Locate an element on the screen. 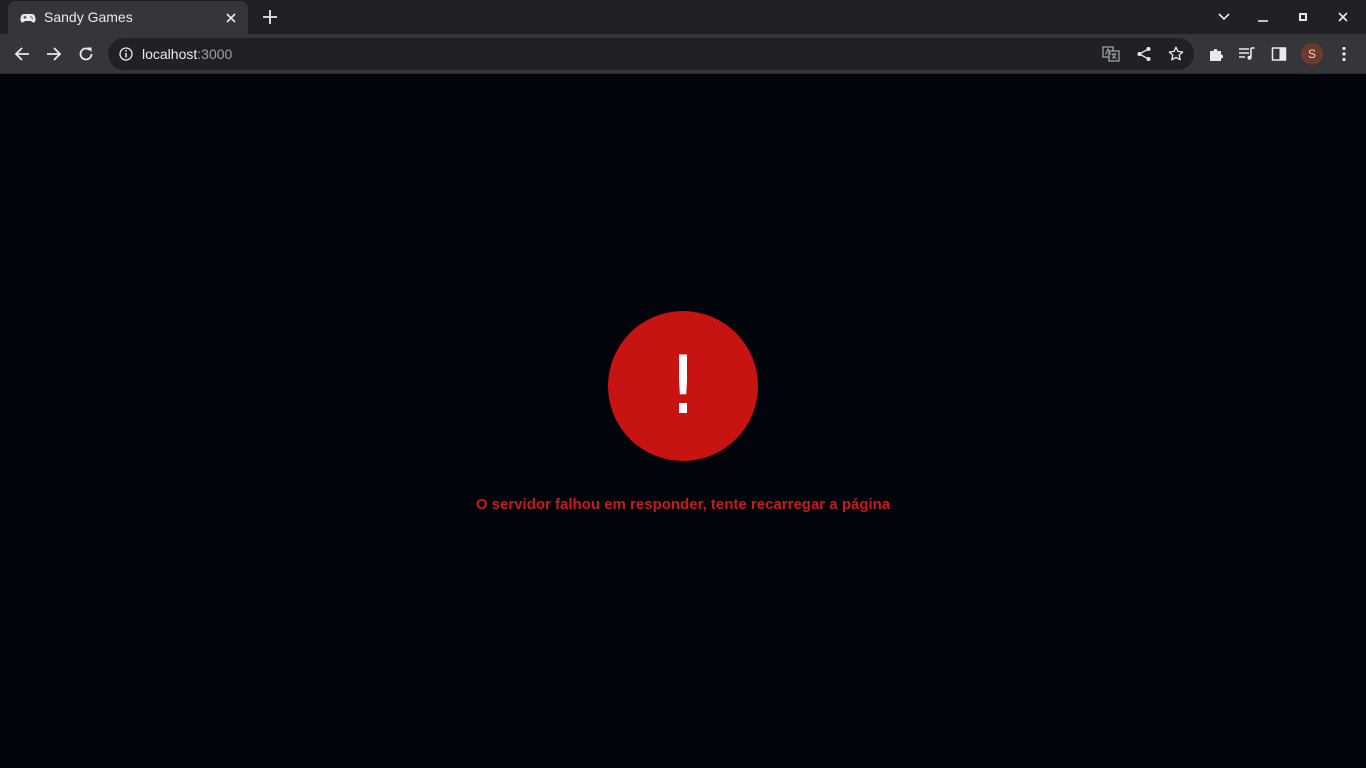 The height and width of the screenshot is (768, 1366). address-bar: localhost:3000 is located at coordinates (651, 54).